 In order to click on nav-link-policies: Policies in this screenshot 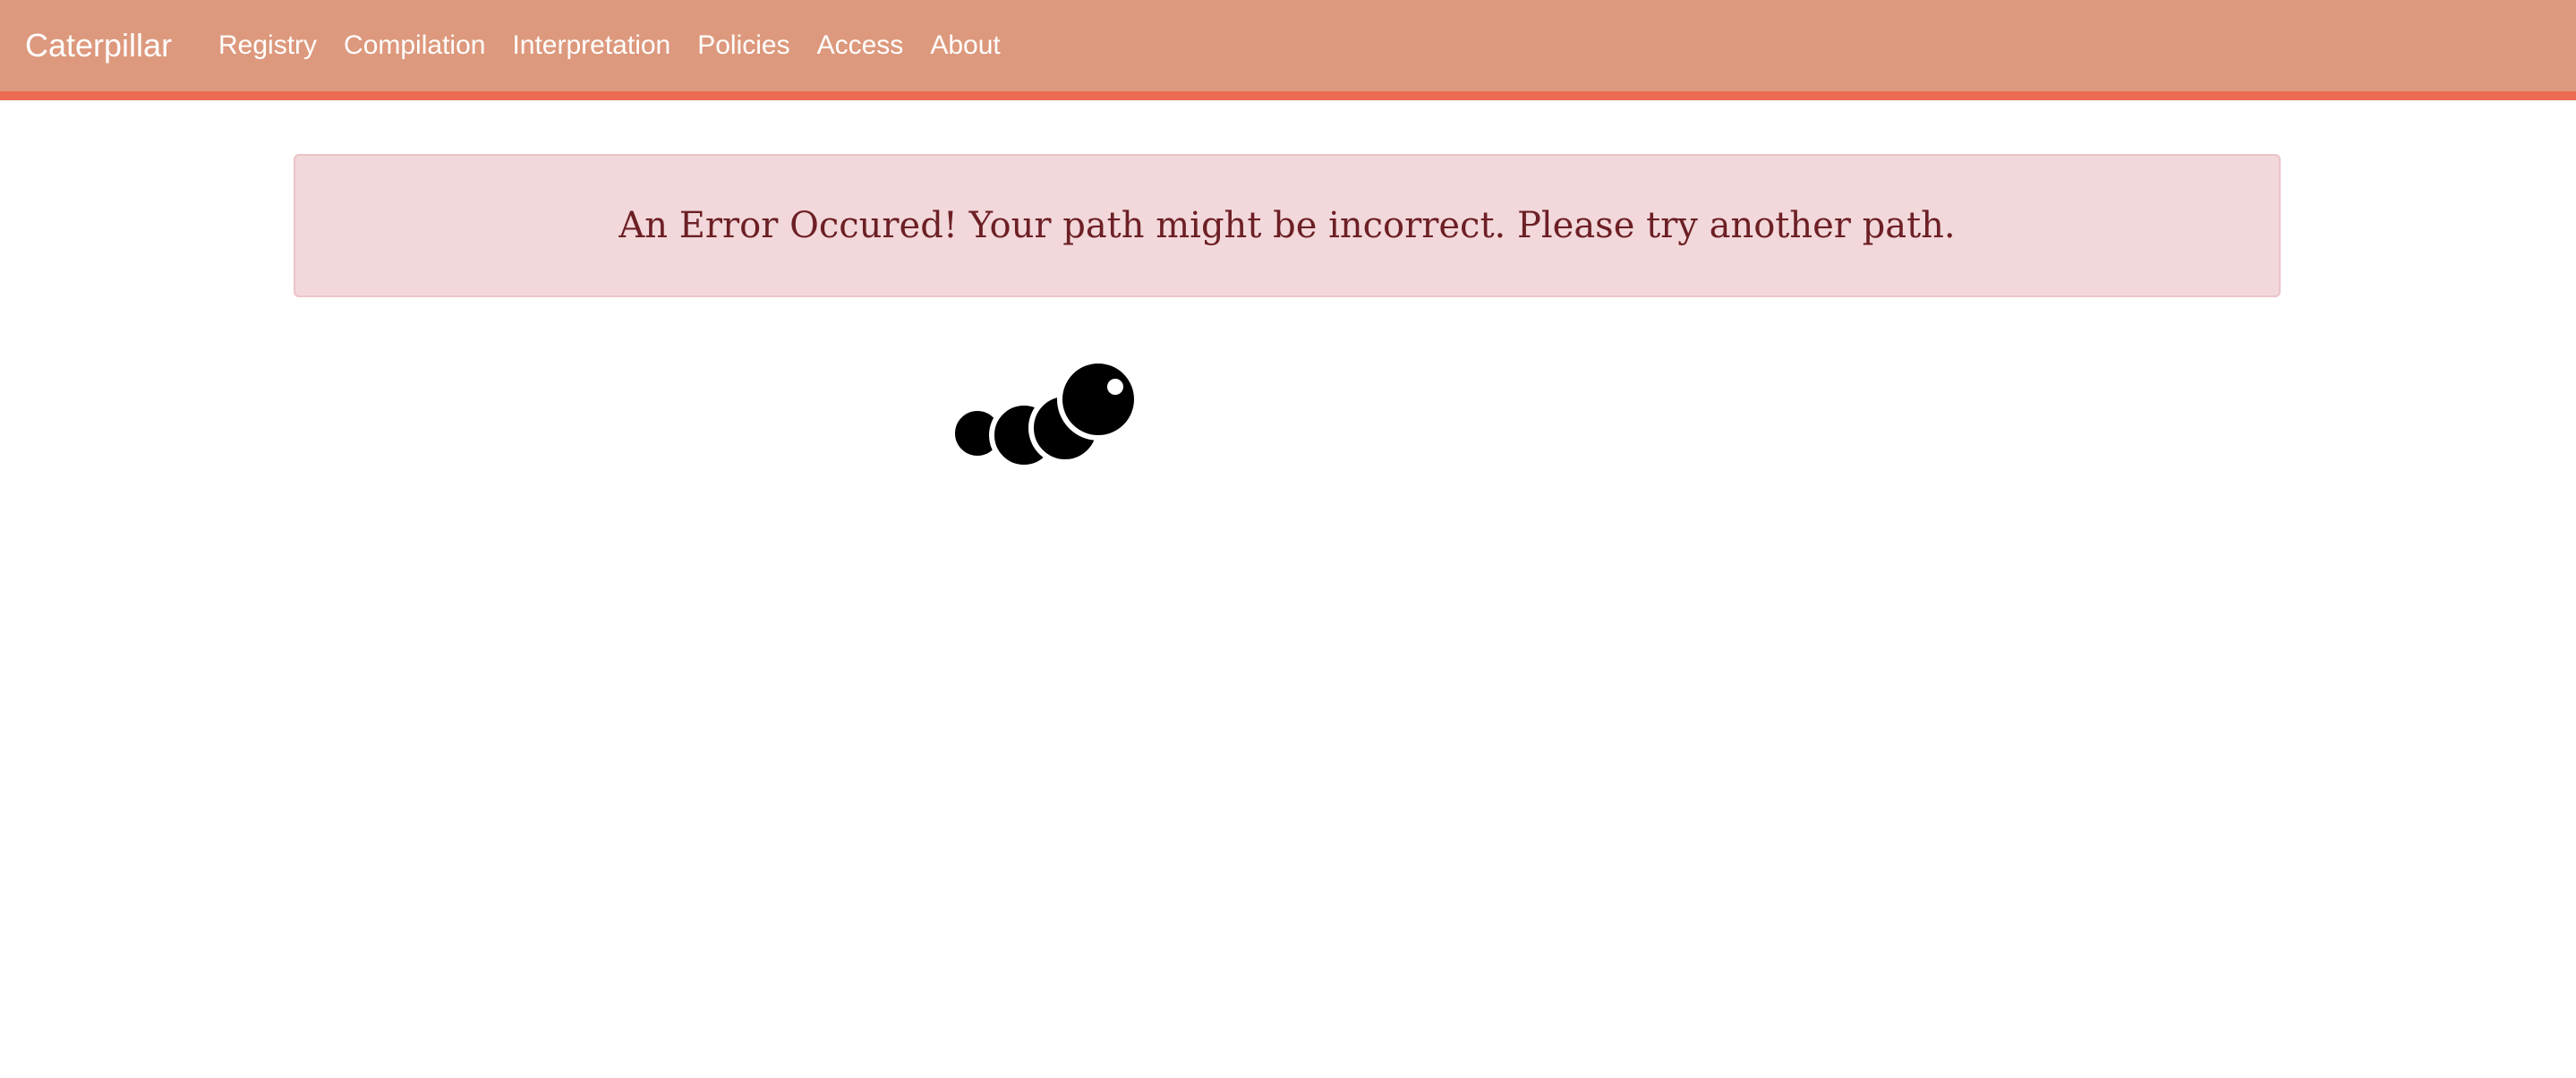, I will do `click(743, 46)`.